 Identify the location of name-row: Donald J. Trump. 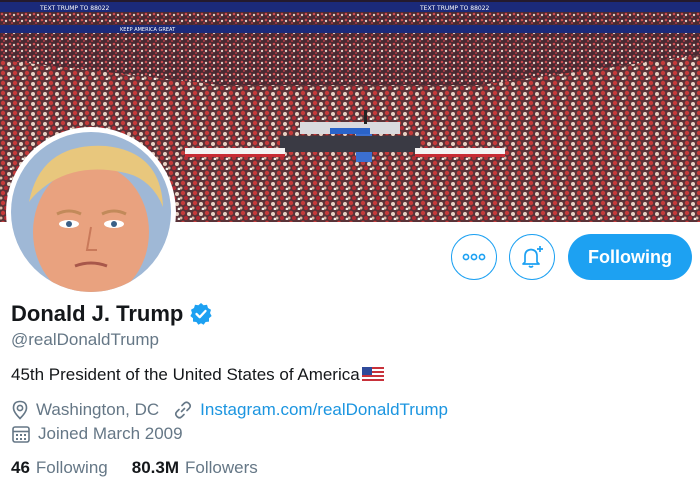
(112, 314).